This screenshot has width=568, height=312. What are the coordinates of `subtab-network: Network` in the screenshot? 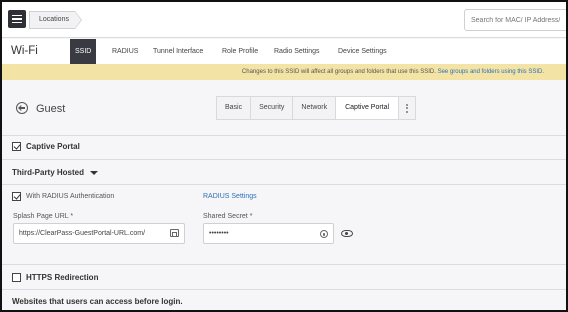 It's located at (315, 108).